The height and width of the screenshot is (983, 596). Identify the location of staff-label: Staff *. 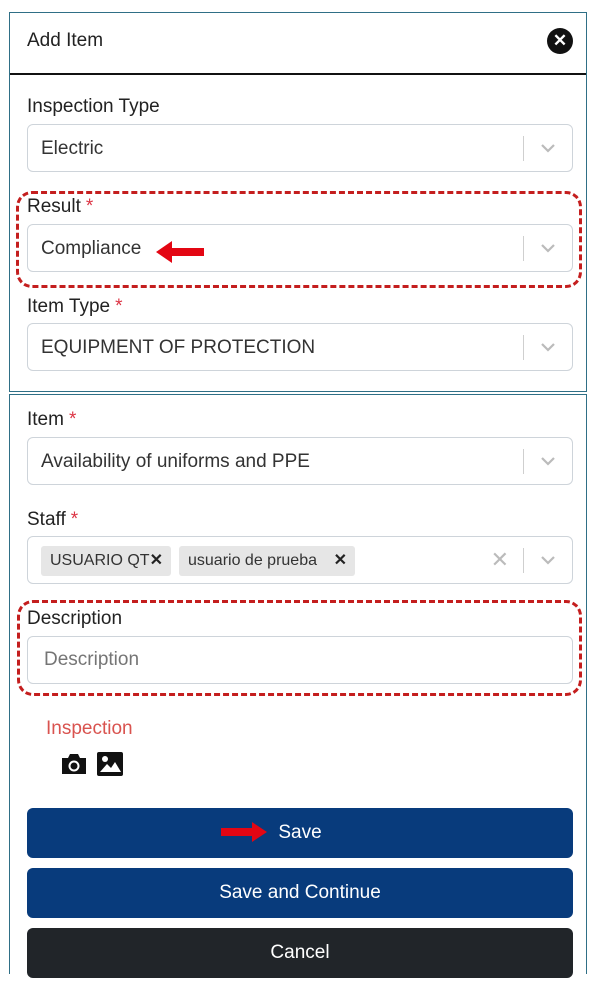
(52, 520).